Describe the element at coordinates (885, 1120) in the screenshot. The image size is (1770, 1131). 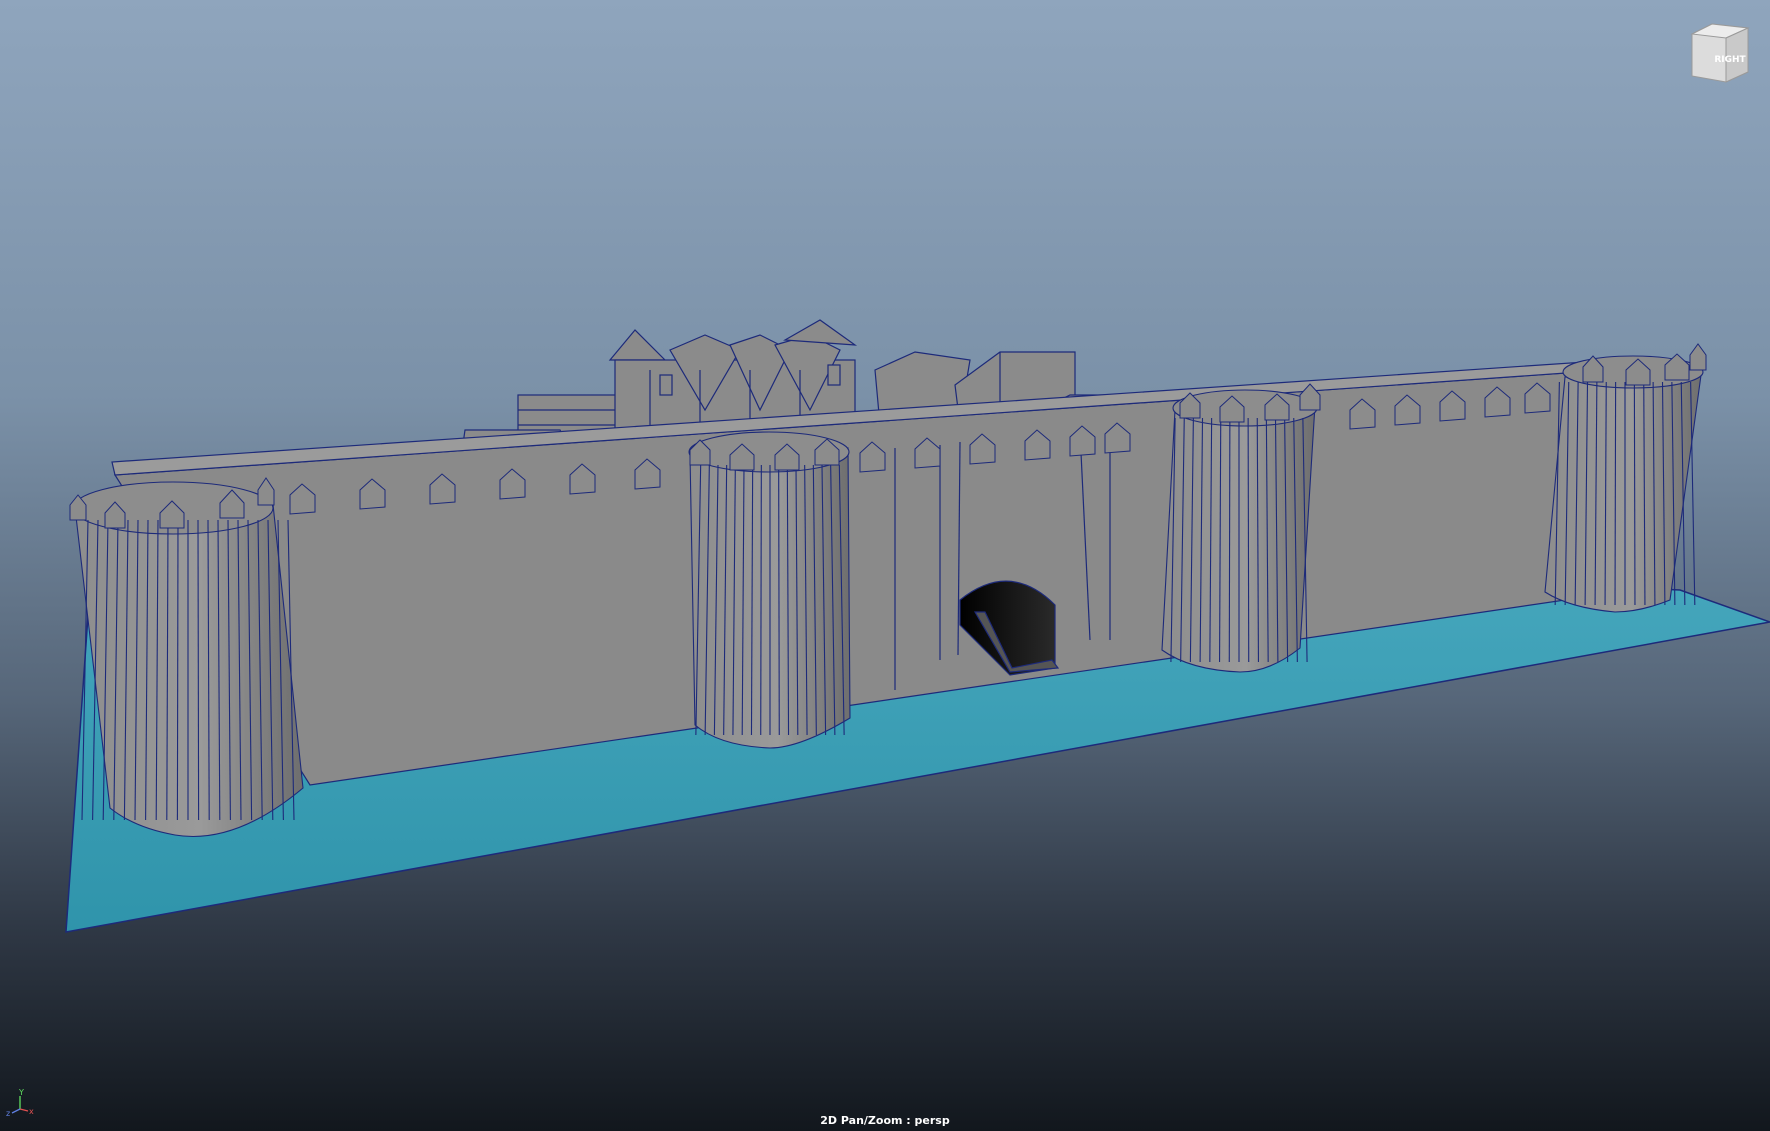
I see `camera-mode-label: 2D Pan/Zoom : persp` at that location.